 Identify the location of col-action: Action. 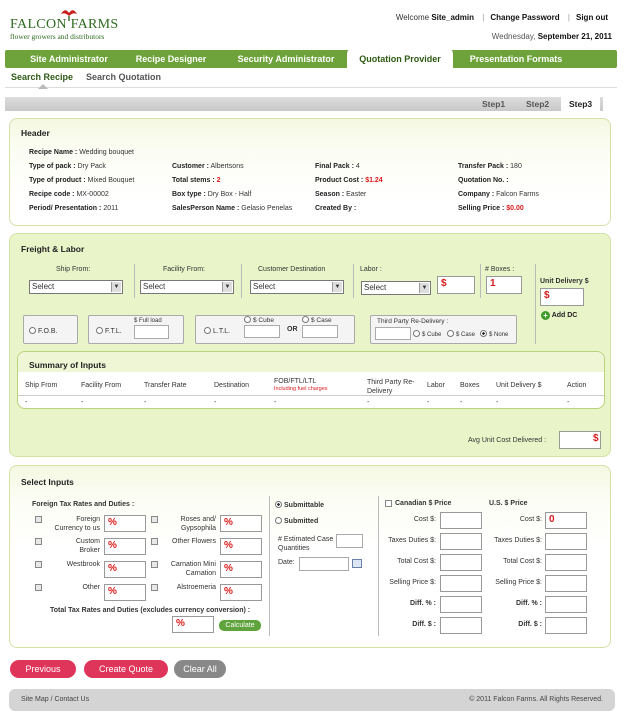
(577, 385).